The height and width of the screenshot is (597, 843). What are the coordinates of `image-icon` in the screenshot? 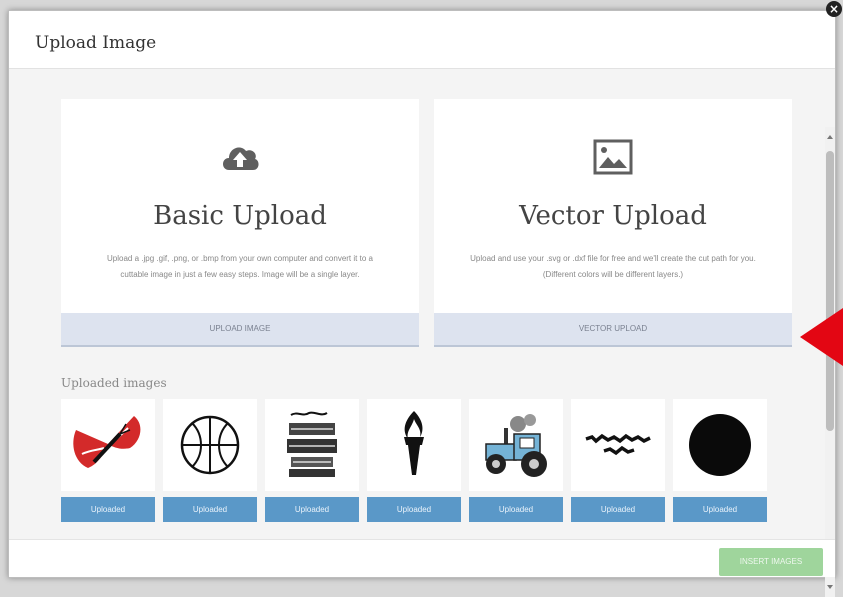 It's located at (613, 159).